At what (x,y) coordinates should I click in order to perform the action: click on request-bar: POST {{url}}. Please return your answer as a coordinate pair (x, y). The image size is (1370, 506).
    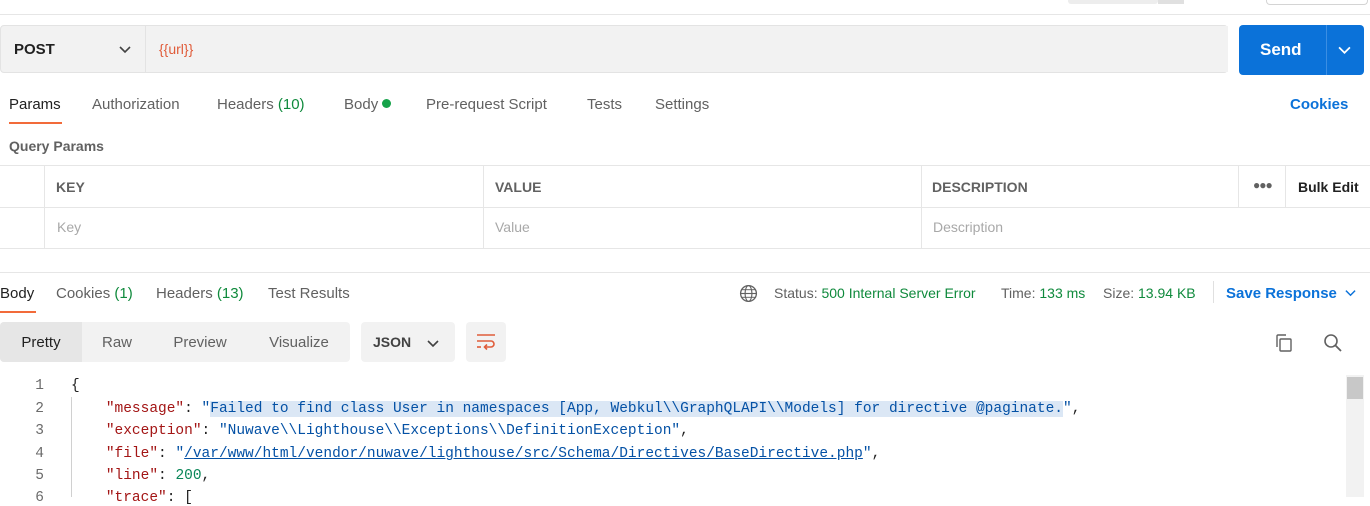
    Looking at the image, I should click on (614, 49).